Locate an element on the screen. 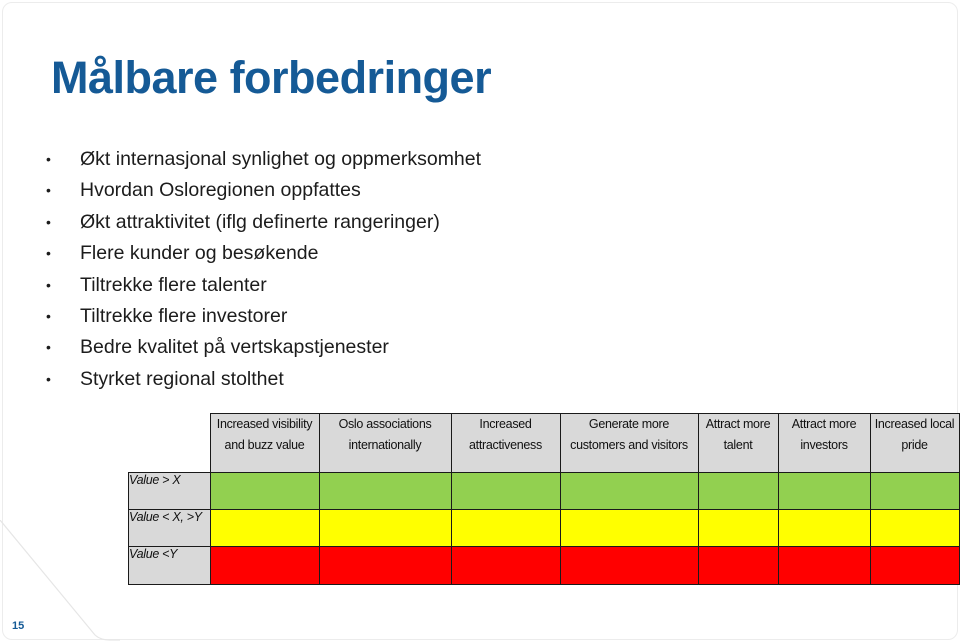  column-header: Generate more customers and visitors is located at coordinates (629, 443).